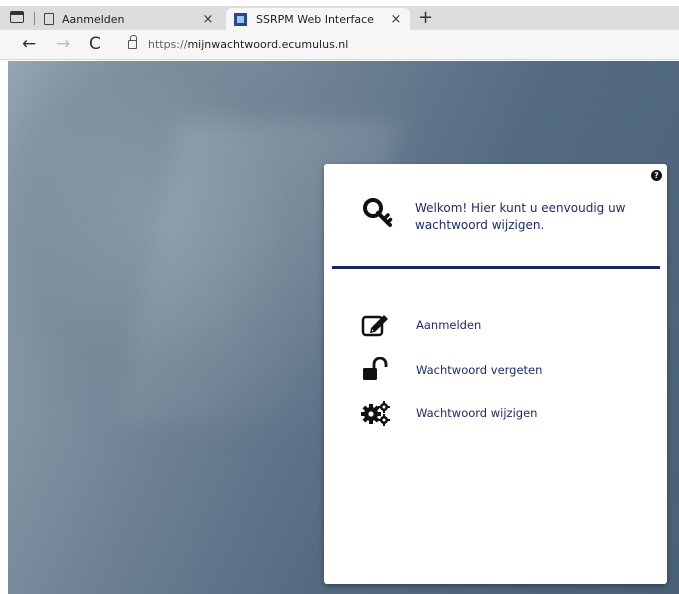 Image resolution: width=679 pixels, height=594 pixels. I want to click on menu-item-label: Wachtwoord wijzigen, so click(477, 413).